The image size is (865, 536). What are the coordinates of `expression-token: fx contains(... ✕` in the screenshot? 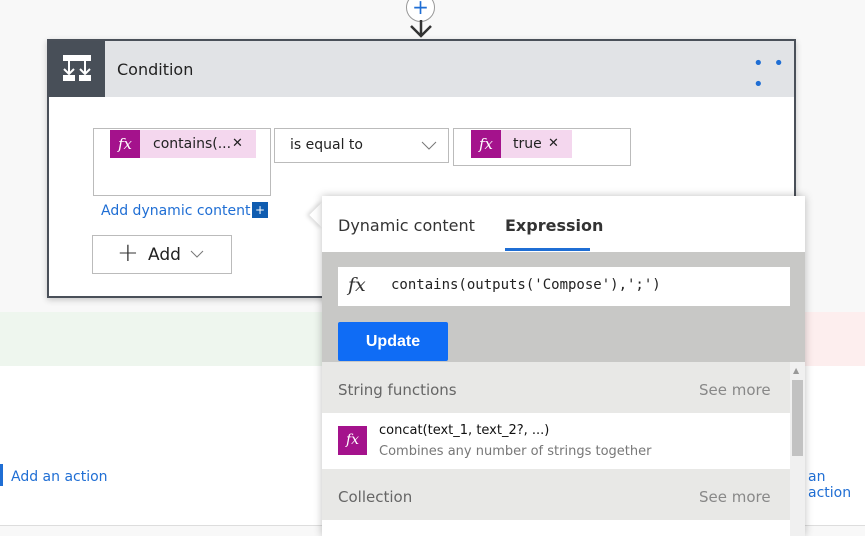 It's located at (183, 144).